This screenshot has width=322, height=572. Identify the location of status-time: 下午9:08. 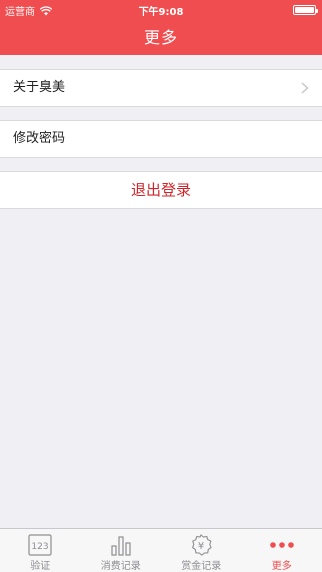
(161, 12).